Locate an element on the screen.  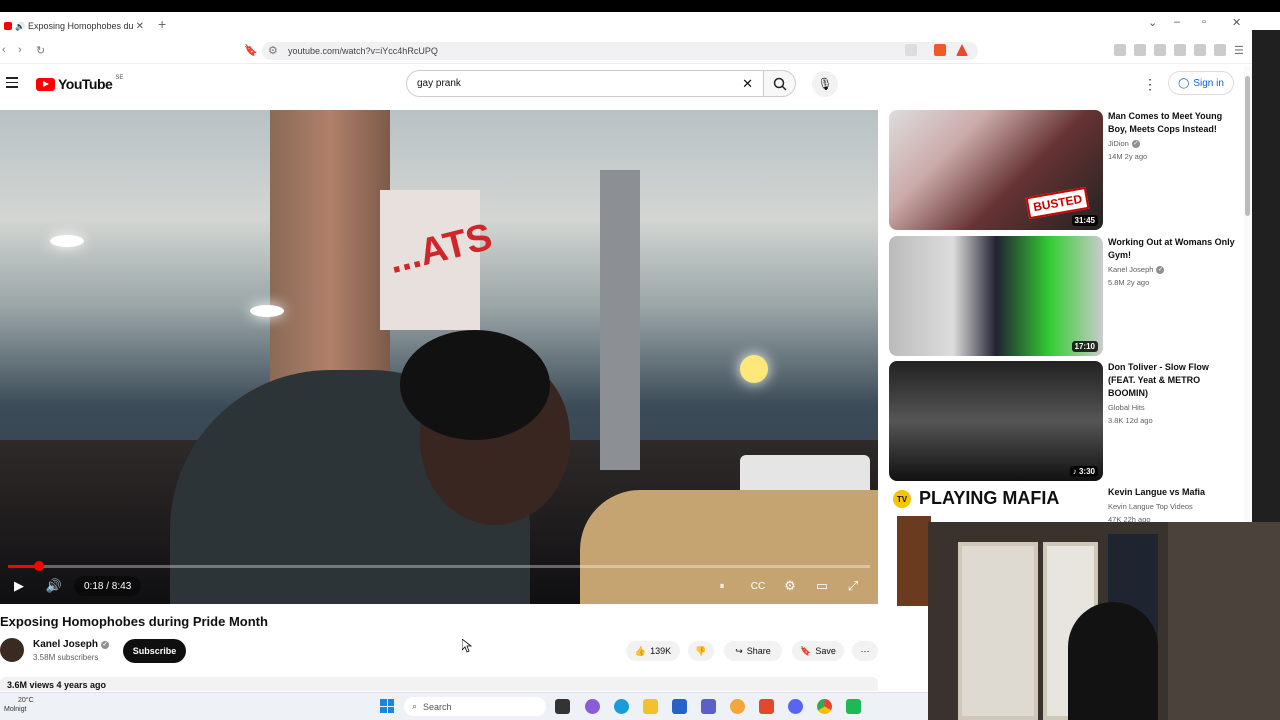
scrollbar-thumb is located at coordinates (1247, 146).